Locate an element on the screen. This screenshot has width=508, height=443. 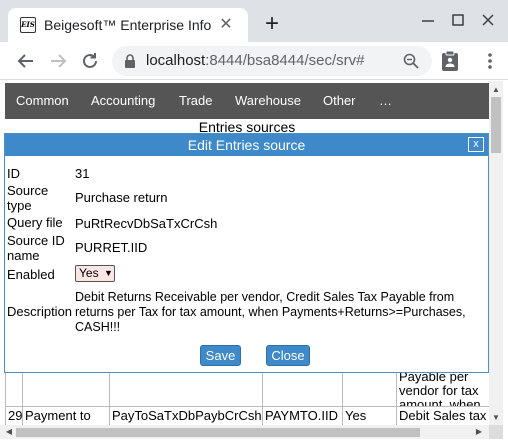
new-tab-icon: + is located at coordinates (272, 24).